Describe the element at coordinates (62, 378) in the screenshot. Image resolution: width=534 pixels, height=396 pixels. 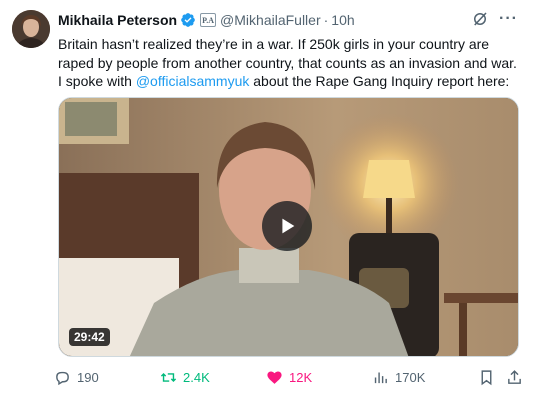
I see `reply-icon` at that location.